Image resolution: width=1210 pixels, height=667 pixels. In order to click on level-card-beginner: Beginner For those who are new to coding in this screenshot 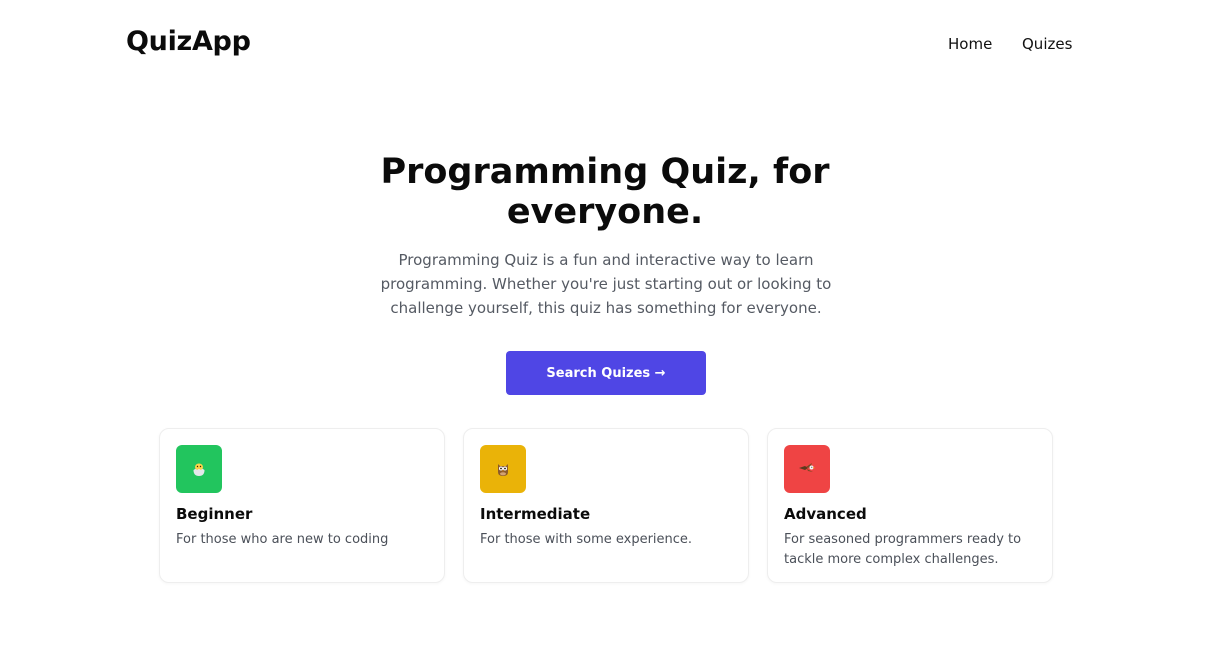, I will do `click(302, 505)`.